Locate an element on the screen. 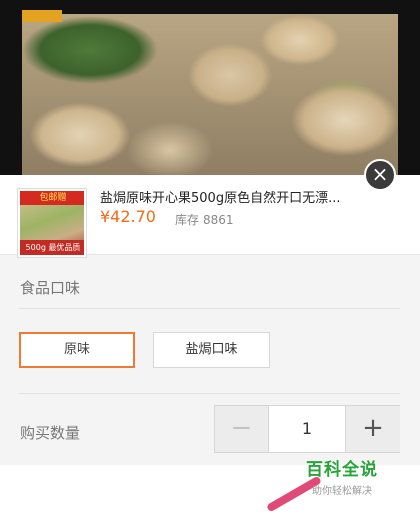 This screenshot has height=525, width=420. photo-right-edge is located at coordinates (409, 87).